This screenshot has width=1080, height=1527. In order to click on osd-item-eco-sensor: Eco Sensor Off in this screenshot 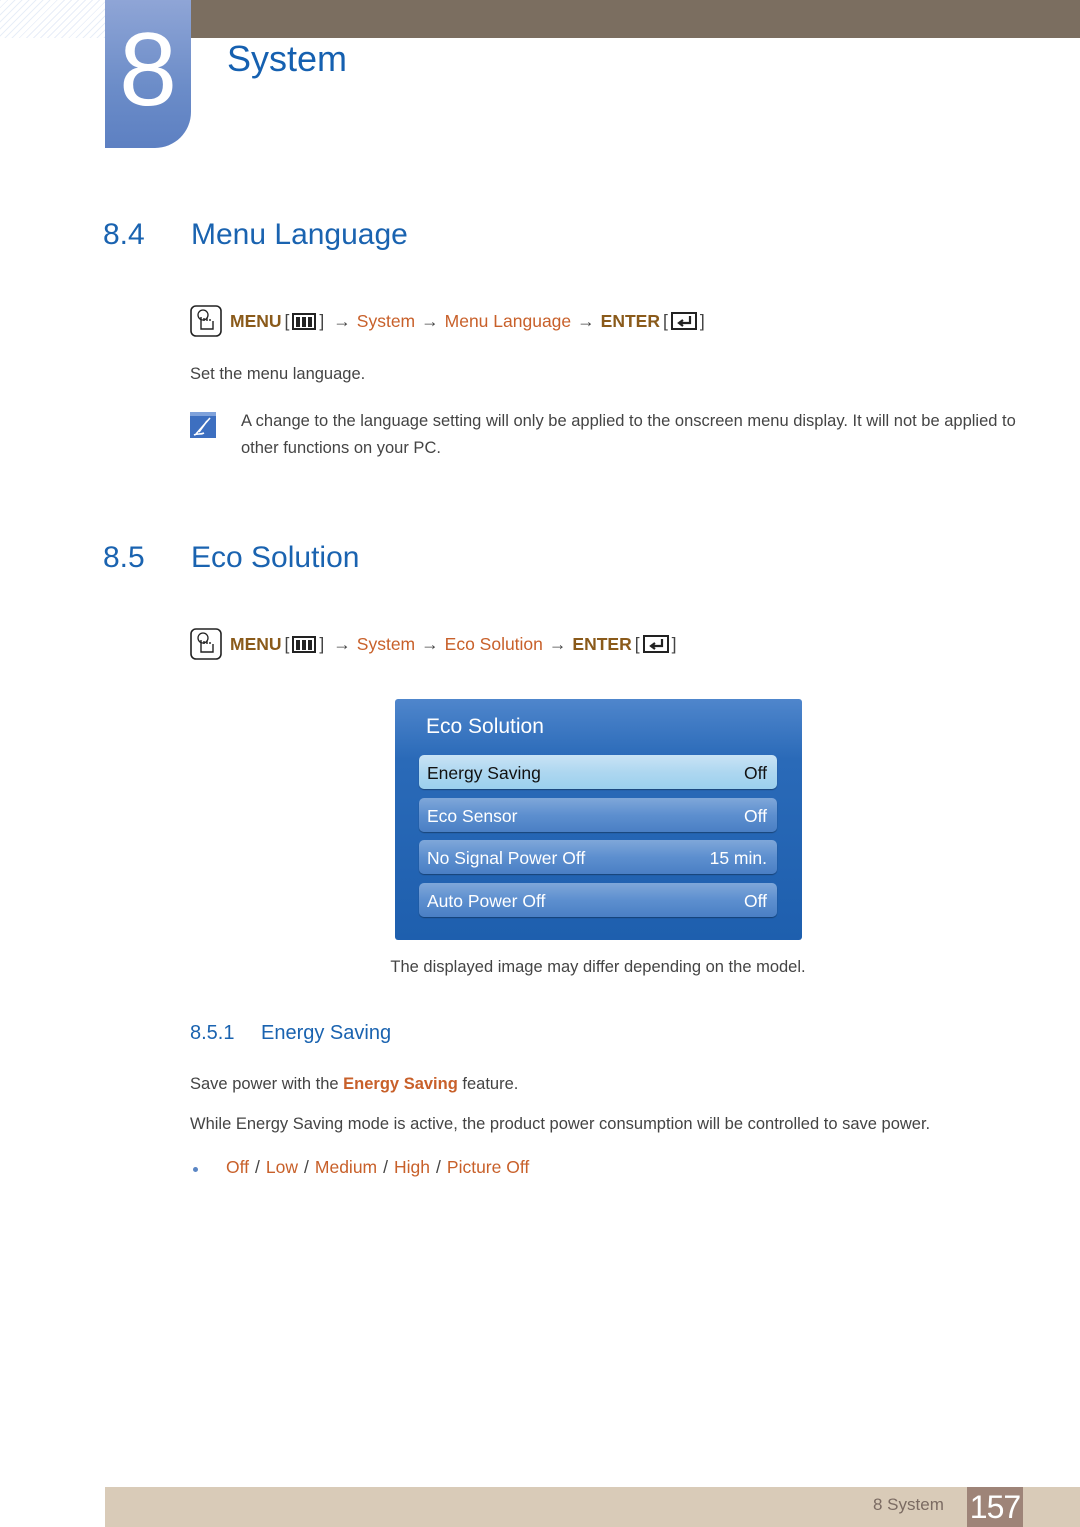, I will do `click(598, 815)`.